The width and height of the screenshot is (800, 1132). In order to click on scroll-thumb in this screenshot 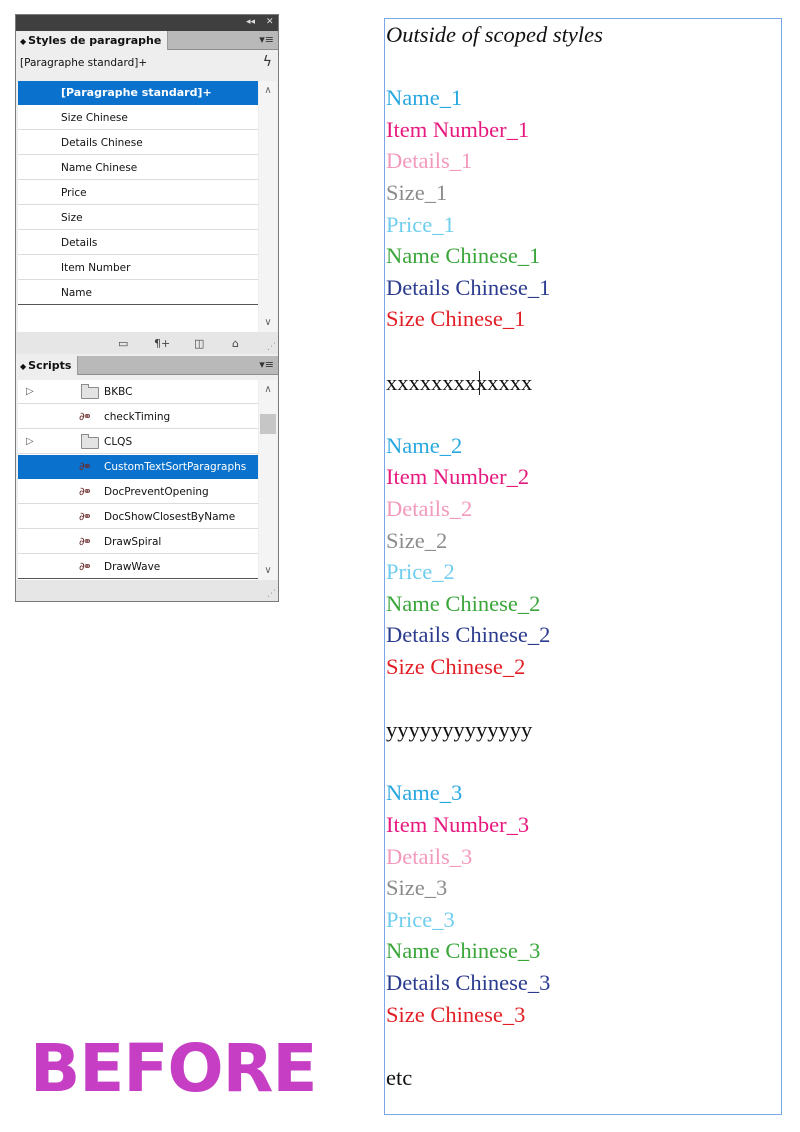, I will do `click(268, 424)`.